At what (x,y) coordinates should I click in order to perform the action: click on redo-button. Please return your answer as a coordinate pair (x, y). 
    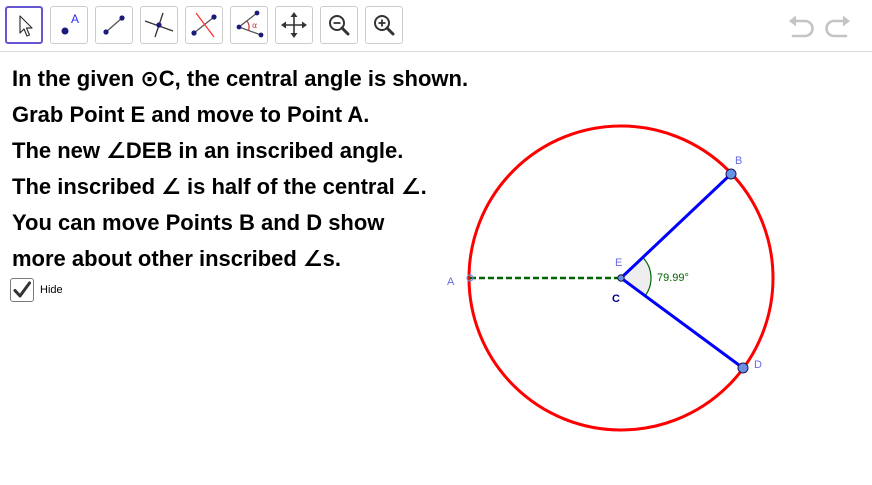
    Looking at the image, I should click on (837, 27).